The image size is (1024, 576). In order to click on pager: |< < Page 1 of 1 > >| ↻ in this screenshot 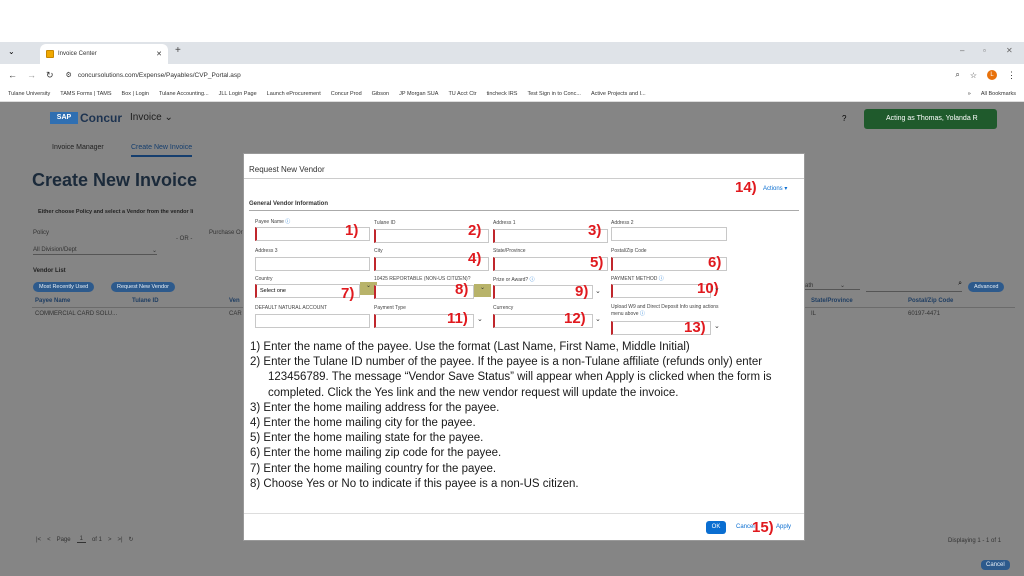, I will do `click(85, 539)`.